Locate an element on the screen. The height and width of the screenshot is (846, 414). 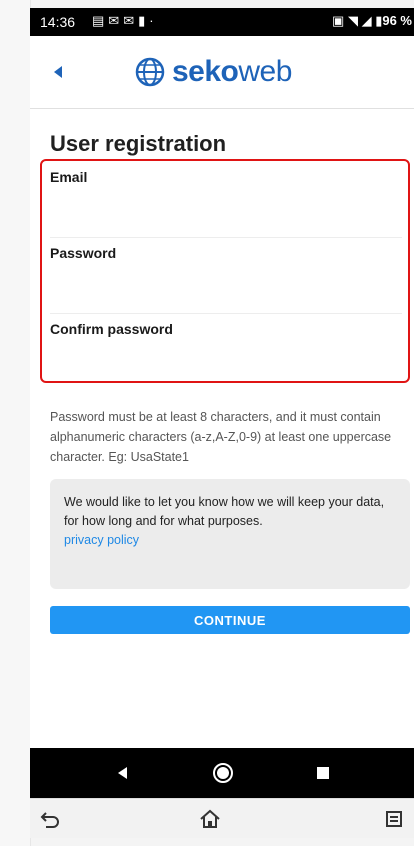
email-field: Email is located at coordinates (228, 199).